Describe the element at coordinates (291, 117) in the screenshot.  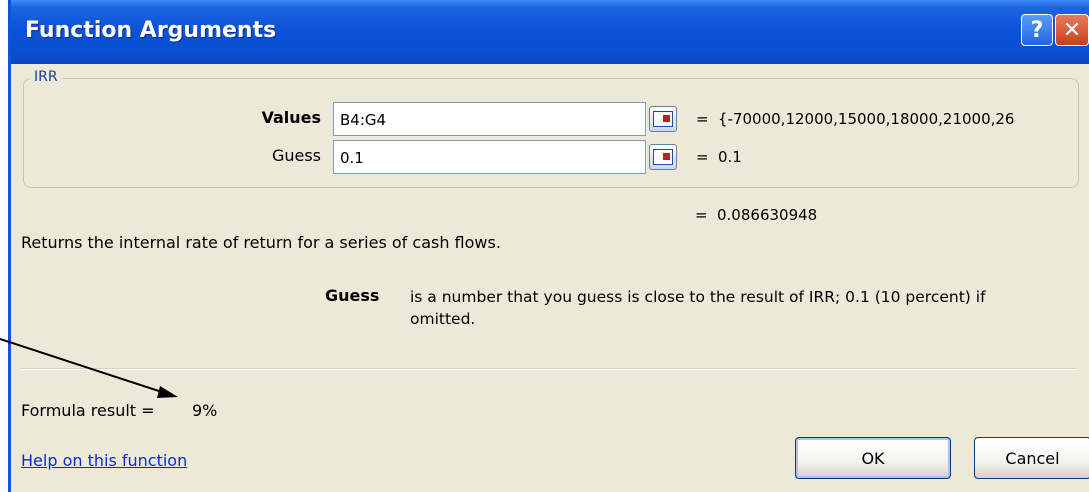
I see `values-label: Values` at that location.